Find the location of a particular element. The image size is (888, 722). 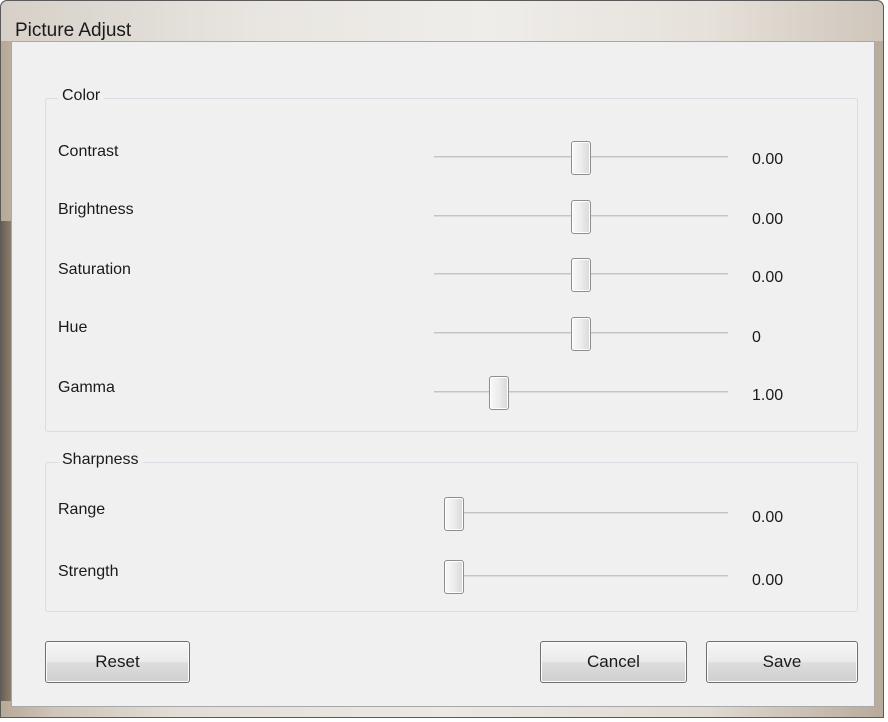

gamma-slider is located at coordinates (581, 392).